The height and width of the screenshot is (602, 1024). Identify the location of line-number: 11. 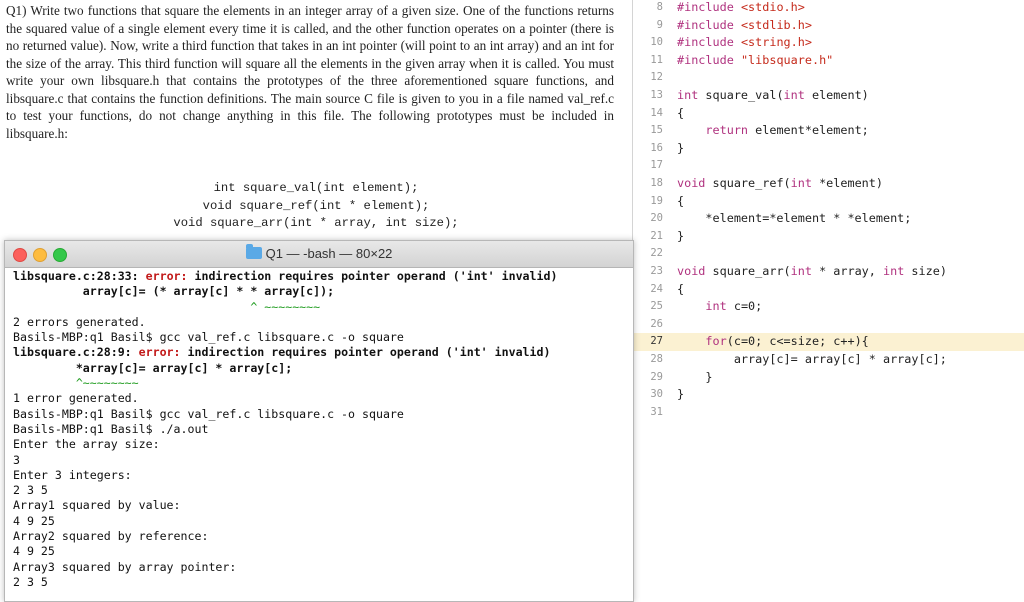
(656, 59).